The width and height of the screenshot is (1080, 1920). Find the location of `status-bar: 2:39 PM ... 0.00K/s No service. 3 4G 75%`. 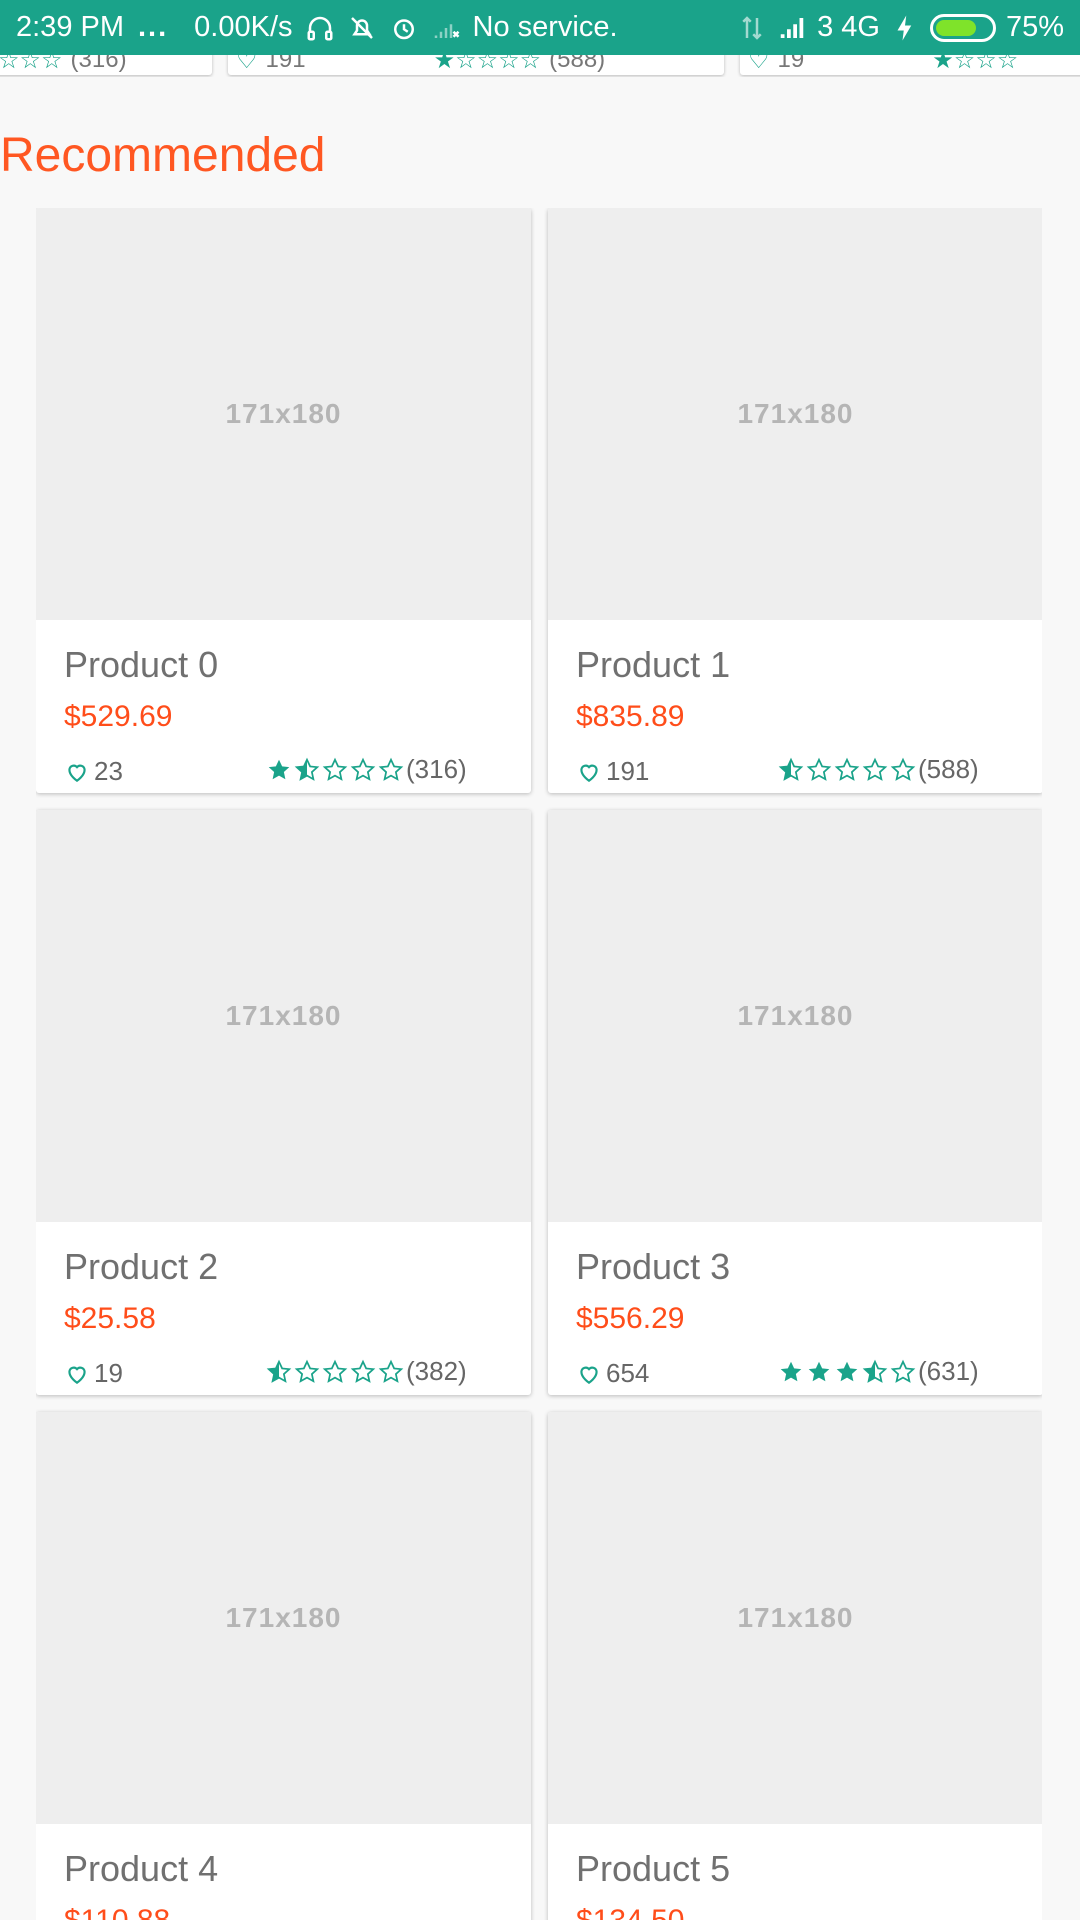

status-bar: 2:39 PM ... 0.00K/s No service. 3 4G 75% is located at coordinates (540, 27).